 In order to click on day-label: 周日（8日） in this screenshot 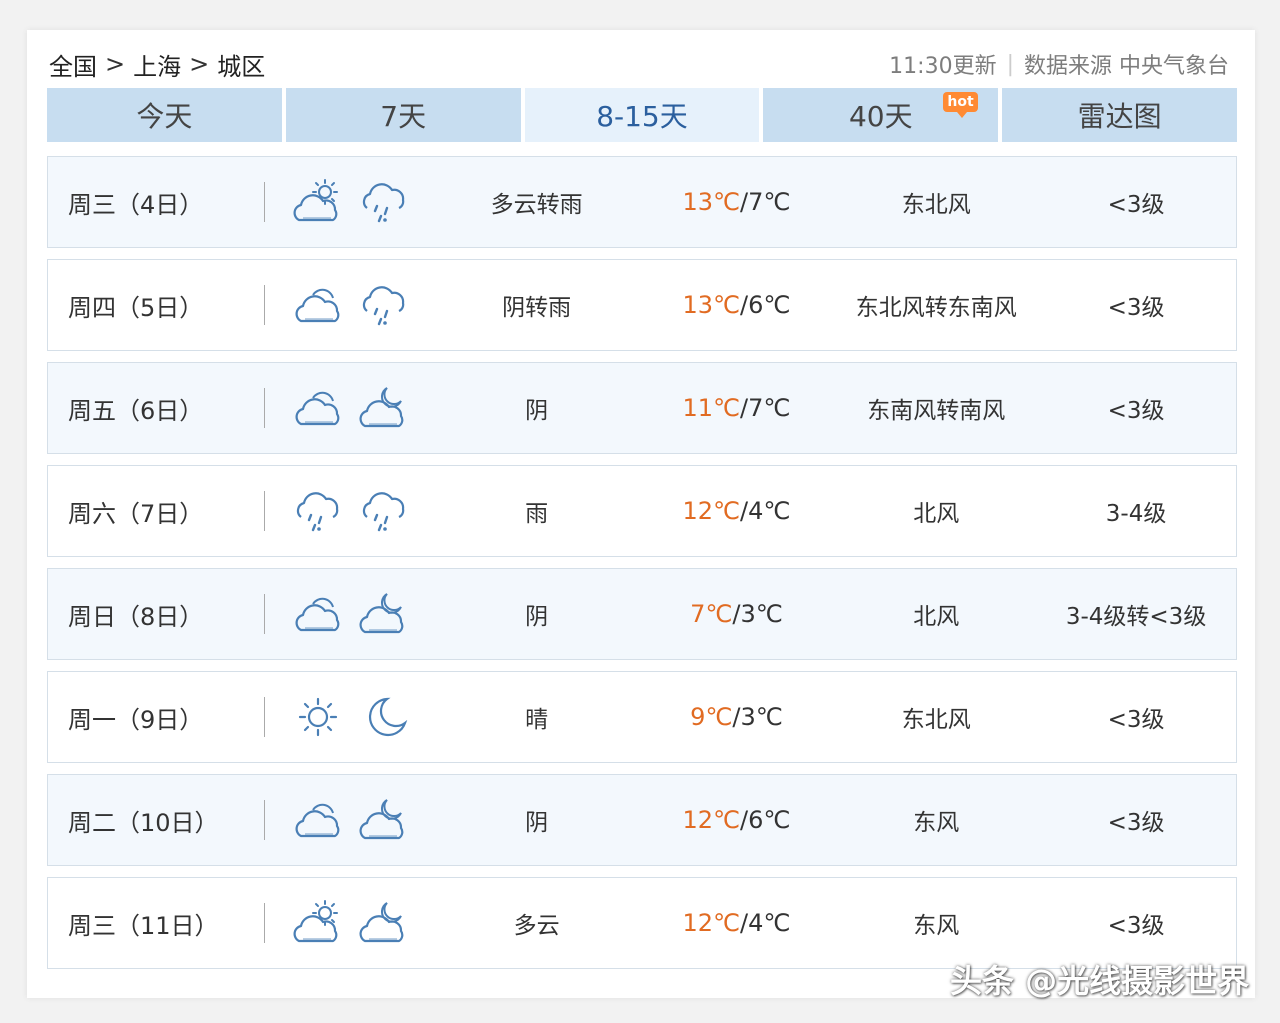, I will do `click(136, 616)`.